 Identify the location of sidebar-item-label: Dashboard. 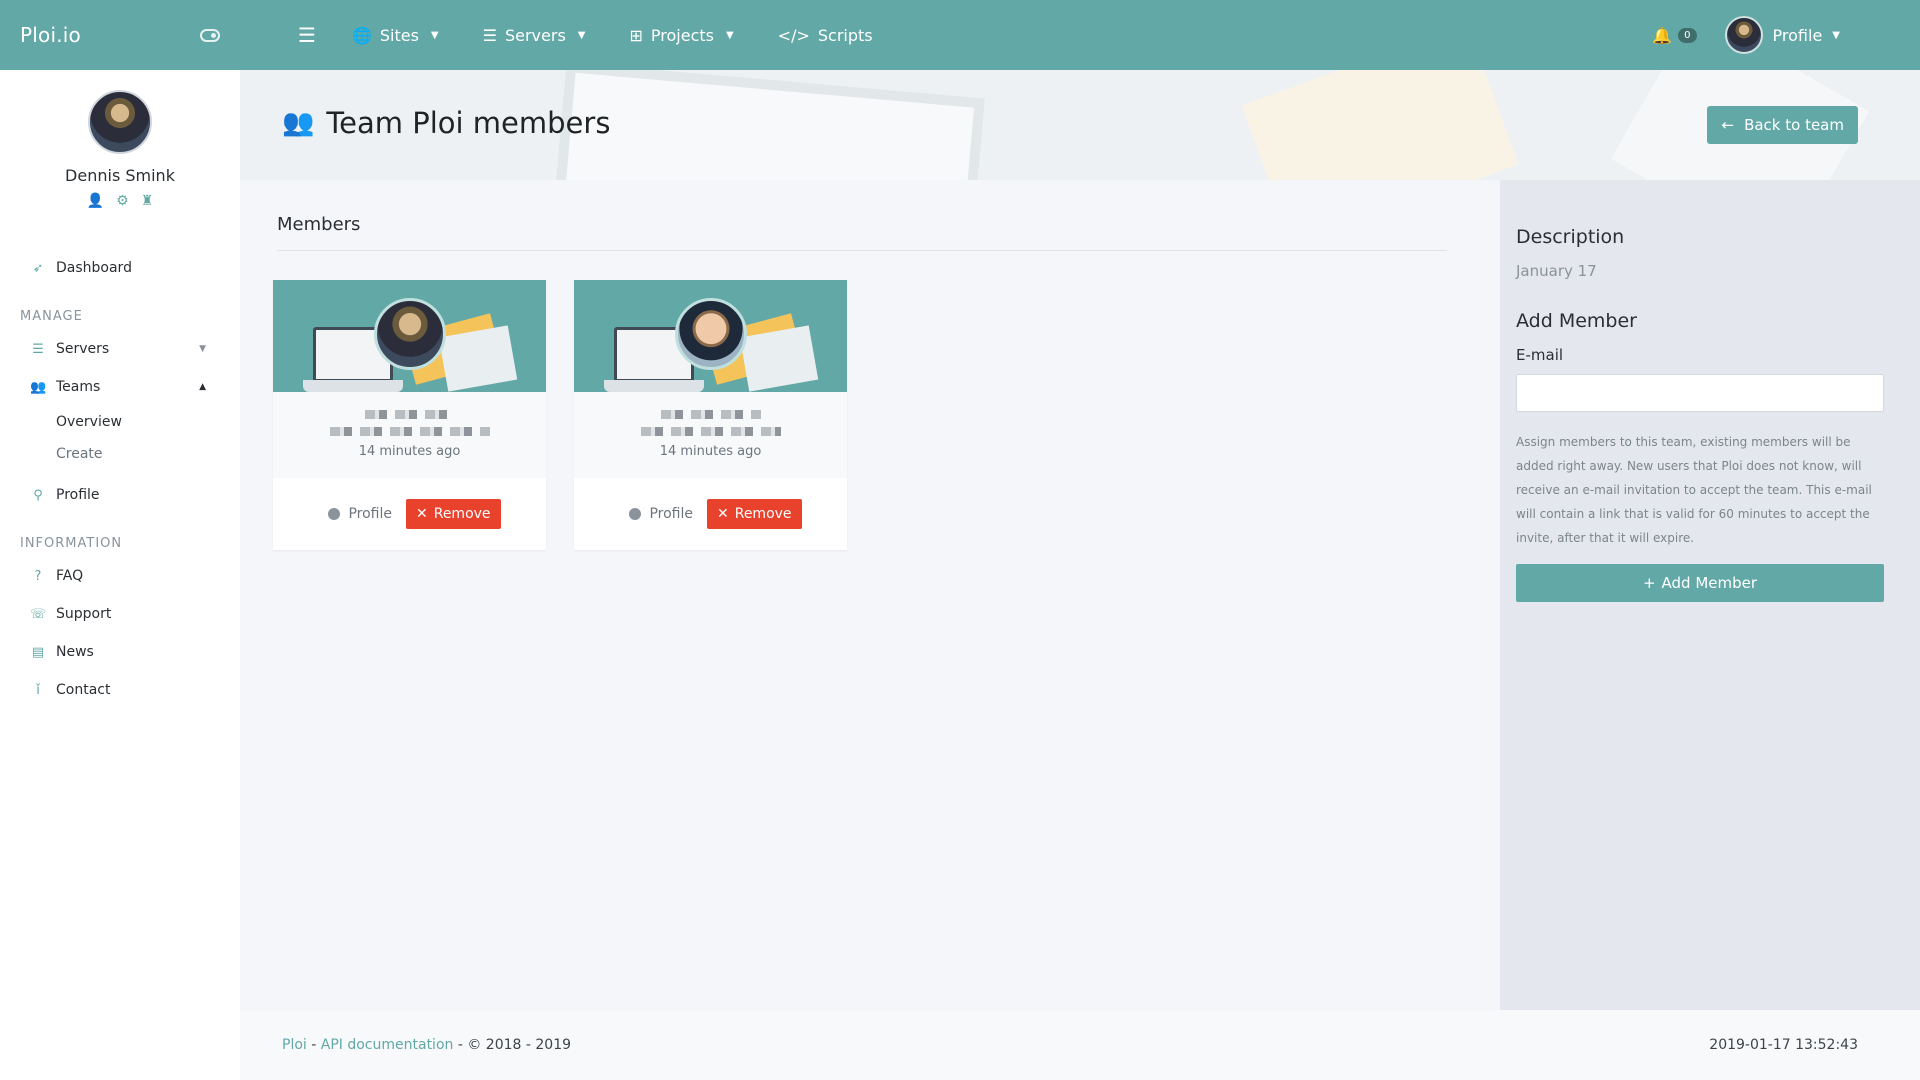
(94, 268).